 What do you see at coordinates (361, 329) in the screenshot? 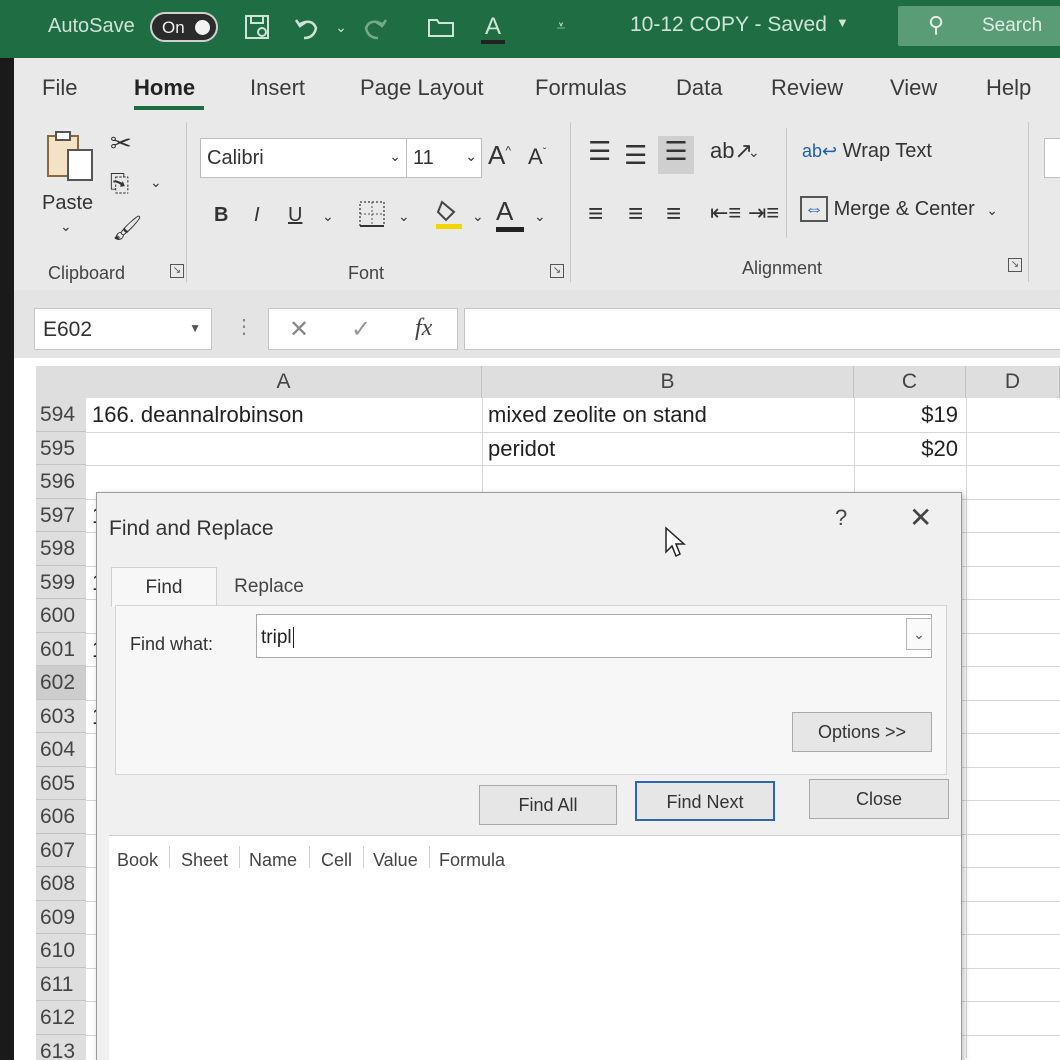
I see `enter-icon: ✓` at bounding box center [361, 329].